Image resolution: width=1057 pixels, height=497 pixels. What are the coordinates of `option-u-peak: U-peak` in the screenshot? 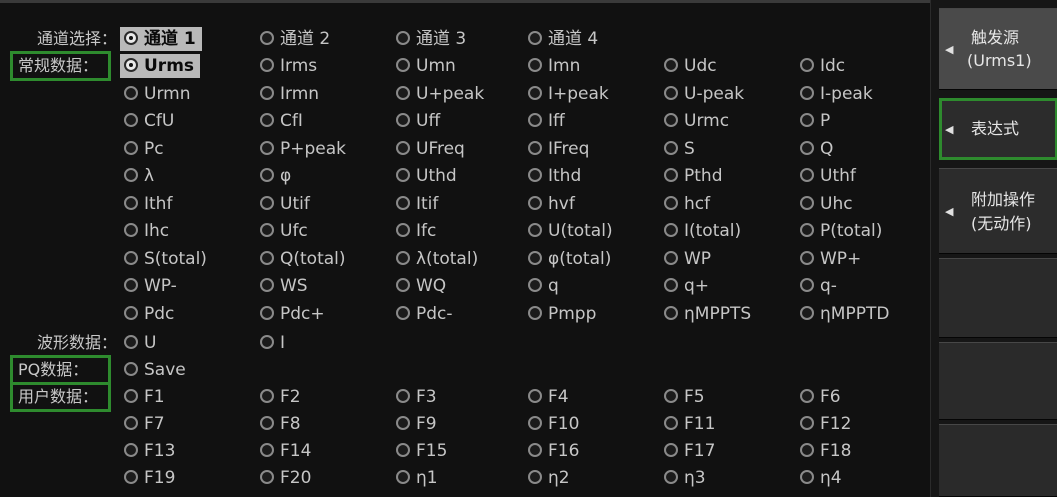 It's located at (705, 94).